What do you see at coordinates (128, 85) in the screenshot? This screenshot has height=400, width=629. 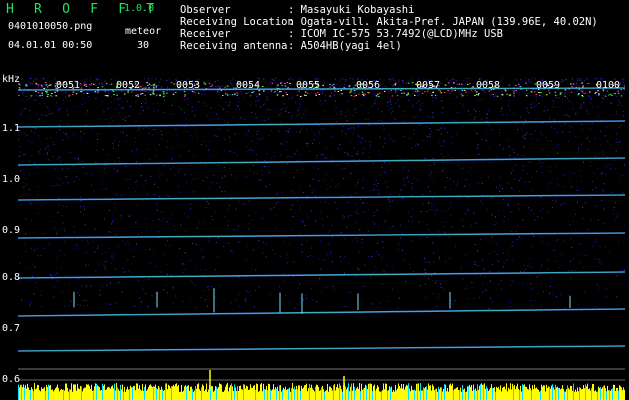 I see `time-label: 0052` at bounding box center [128, 85].